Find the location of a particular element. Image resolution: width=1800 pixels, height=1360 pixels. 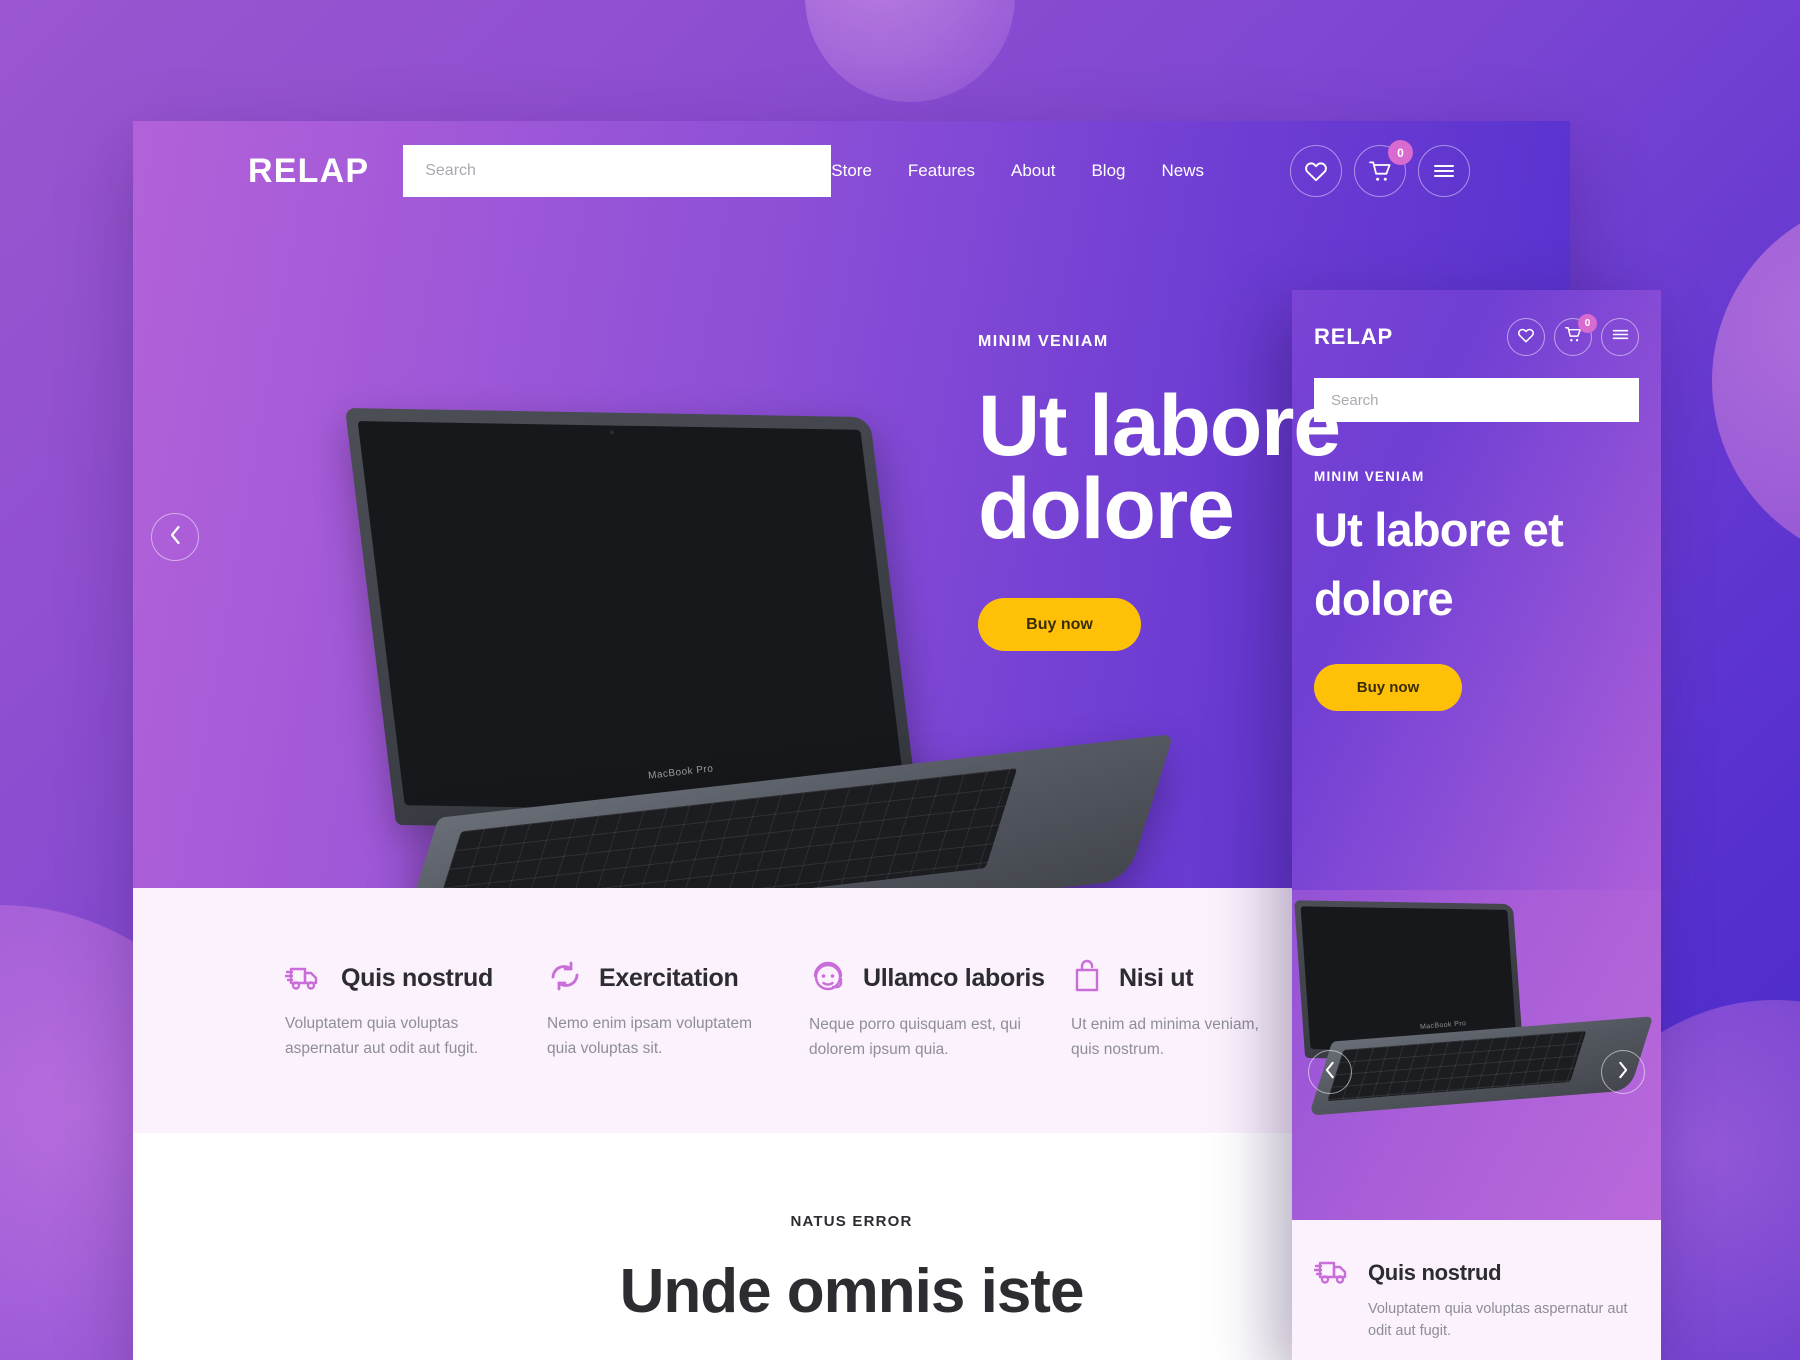

feature-title: Quis nostrud is located at coordinates (417, 977).